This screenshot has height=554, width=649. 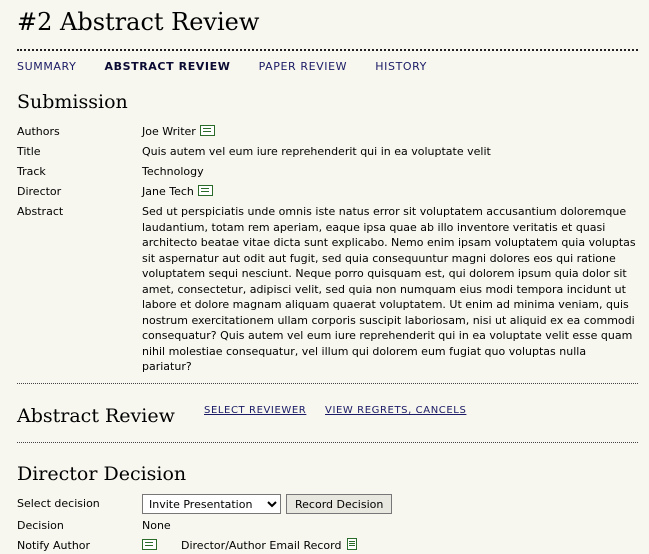 I want to click on authors-label: Authors, so click(x=38, y=131).